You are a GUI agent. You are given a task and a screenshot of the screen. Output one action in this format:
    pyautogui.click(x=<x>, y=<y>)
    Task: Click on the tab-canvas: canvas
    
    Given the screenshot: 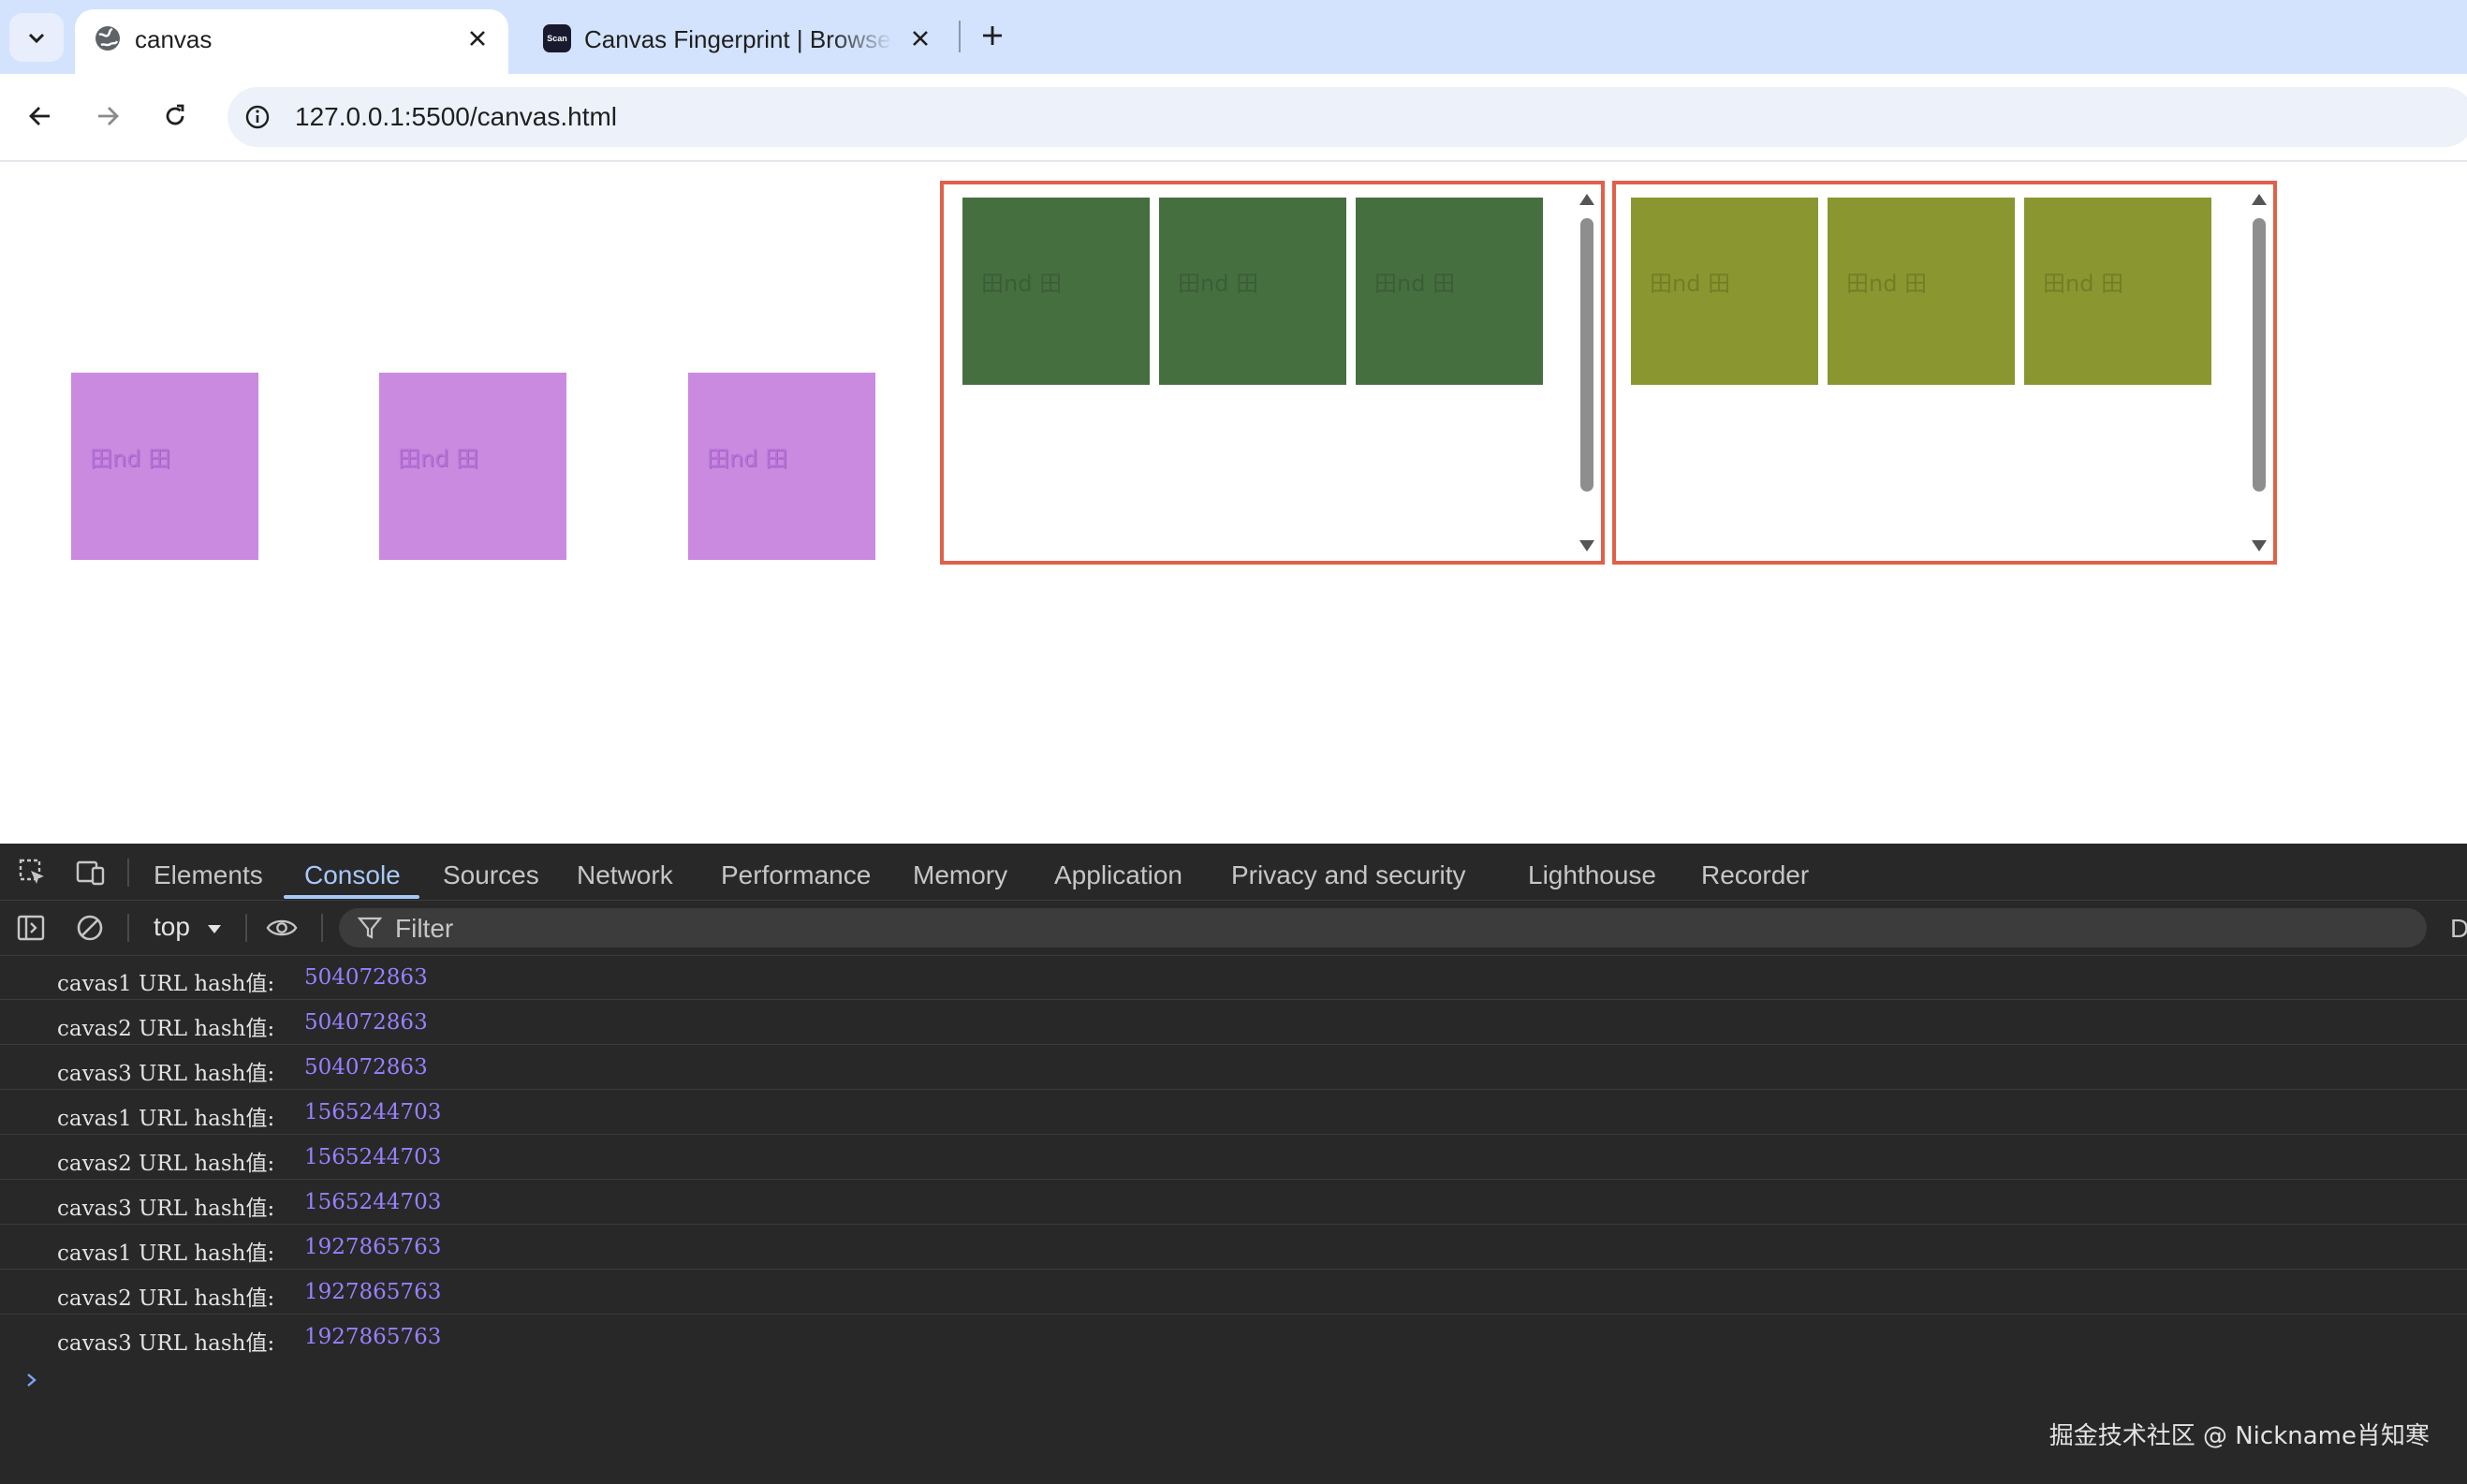 What is the action you would take?
    pyautogui.click(x=292, y=41)
    